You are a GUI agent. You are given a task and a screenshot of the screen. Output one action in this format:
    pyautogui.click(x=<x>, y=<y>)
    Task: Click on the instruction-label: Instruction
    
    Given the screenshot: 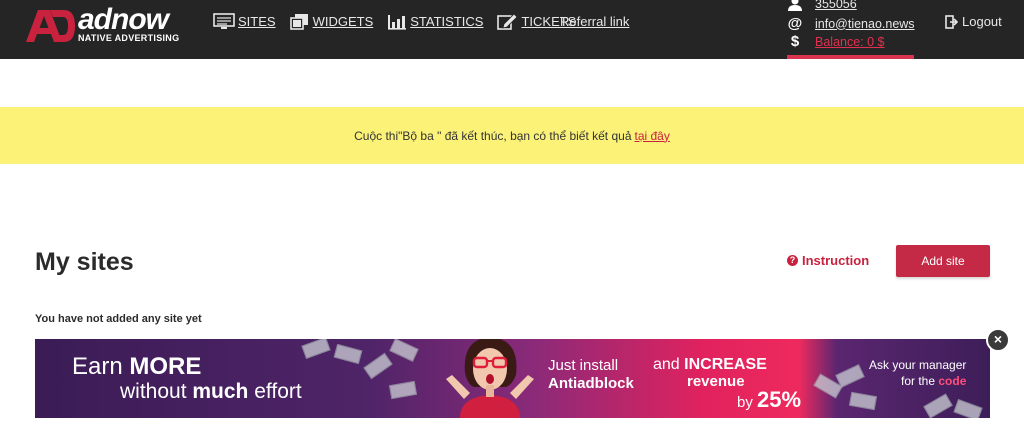 What is the action you would take?
    pyautogui.click(x=836, y=260)
    